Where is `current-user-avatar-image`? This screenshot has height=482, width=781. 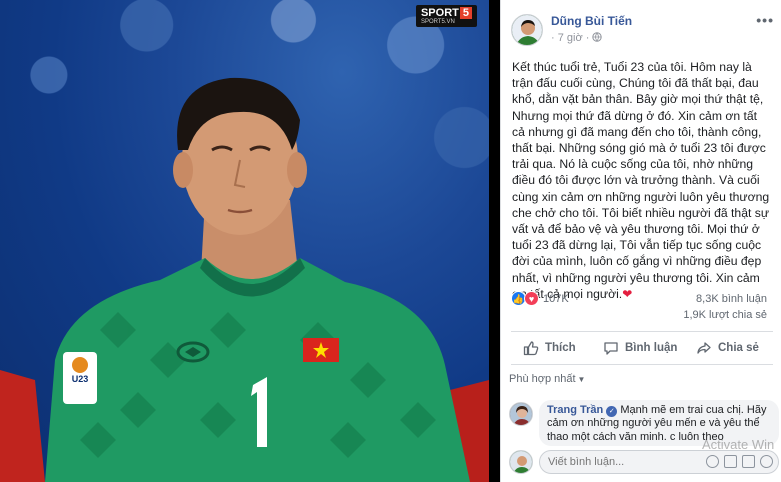 current-user-avatar-image is located at coordinates (521, 462).